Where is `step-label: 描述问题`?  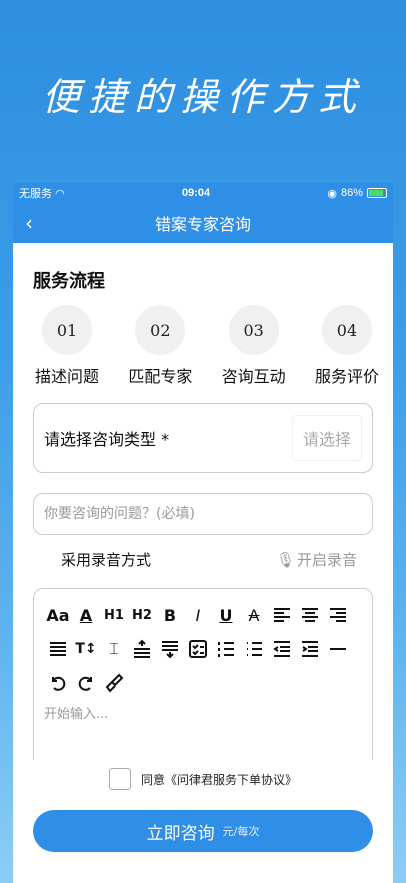 step-label: 描述问题 is located at coordinates (66, 376).